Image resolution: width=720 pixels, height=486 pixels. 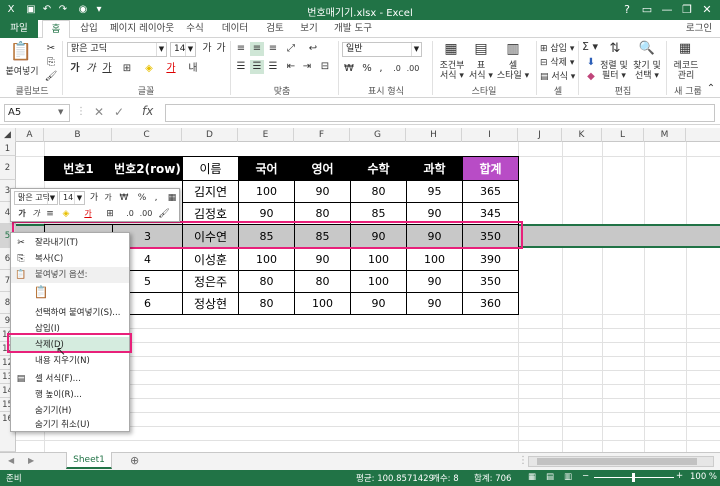 I want to click on col-header-i: I, so click(x=490, y=135).